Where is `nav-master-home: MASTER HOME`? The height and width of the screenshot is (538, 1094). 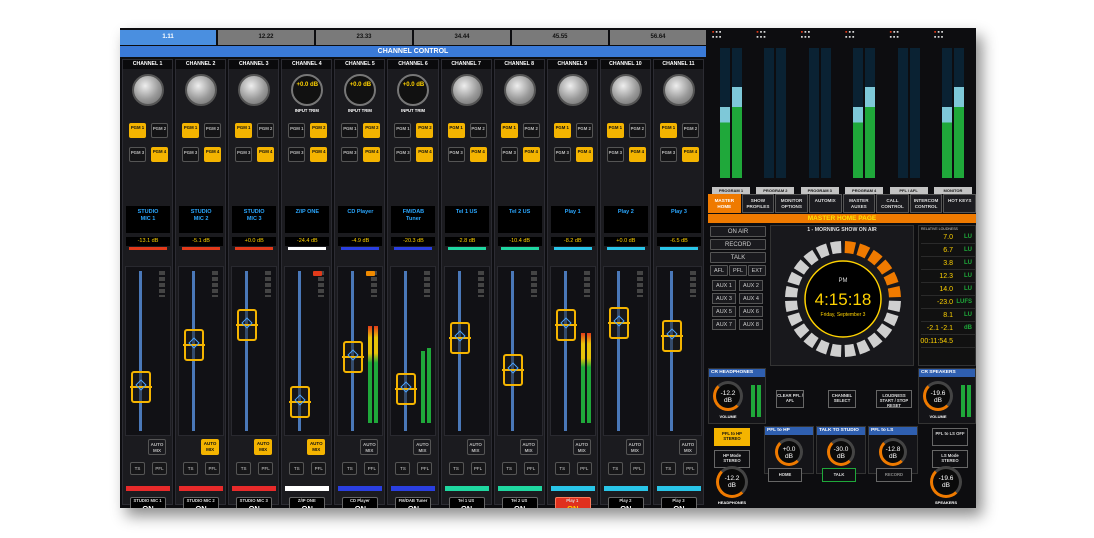 nav-master-home: MASTER HOME is located at coordinates (724, 203).